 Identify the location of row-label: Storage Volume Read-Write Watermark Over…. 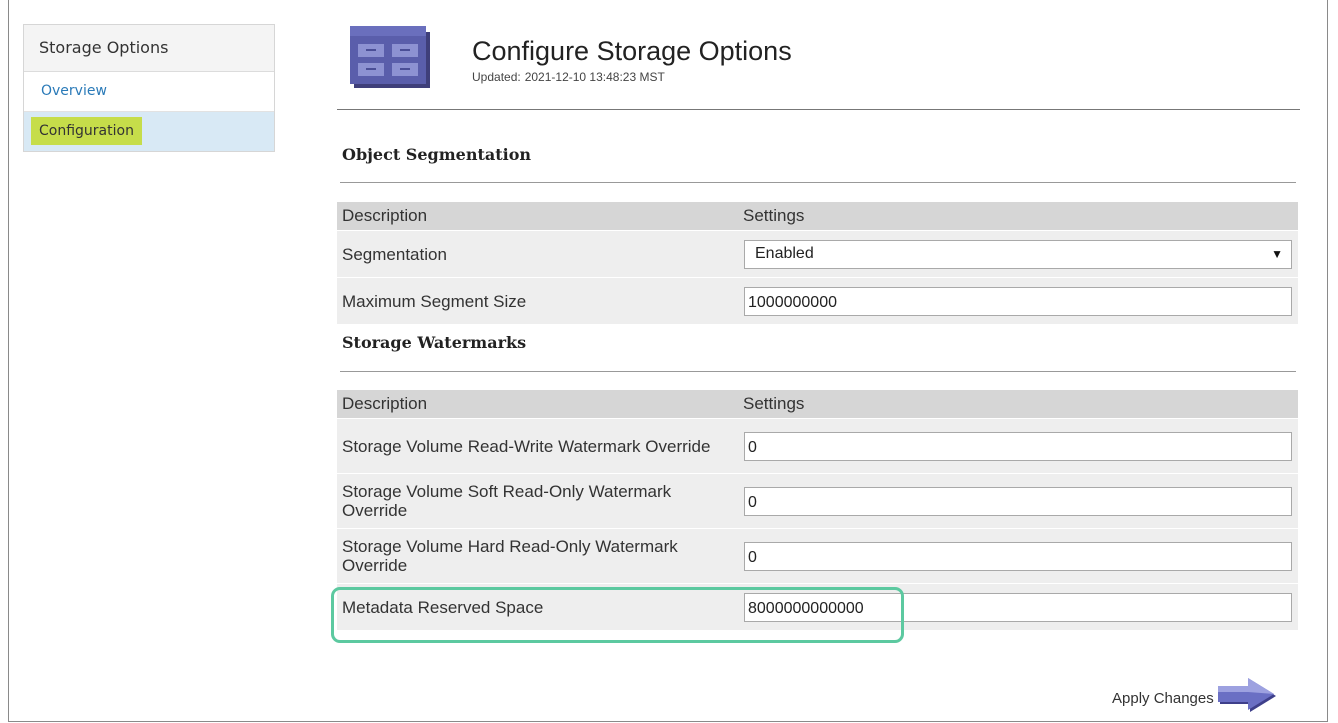
(526, 446).